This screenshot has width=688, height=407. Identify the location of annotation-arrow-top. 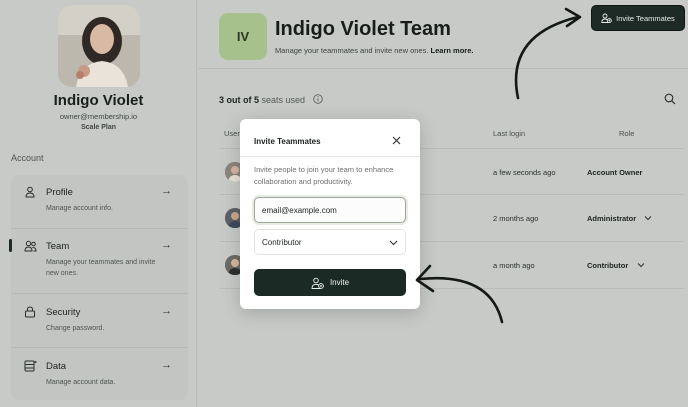
(548, 53).